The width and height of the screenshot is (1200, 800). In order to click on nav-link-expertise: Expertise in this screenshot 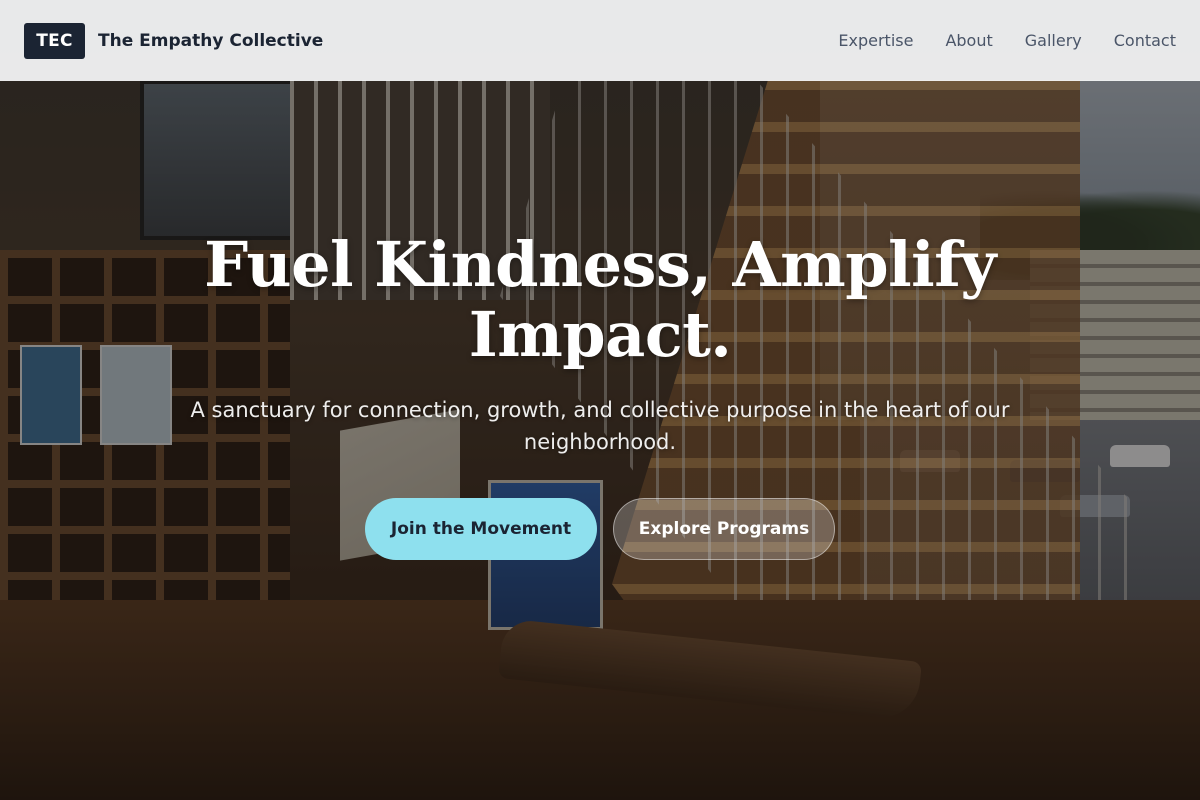, I will do `click(875, 40)`.